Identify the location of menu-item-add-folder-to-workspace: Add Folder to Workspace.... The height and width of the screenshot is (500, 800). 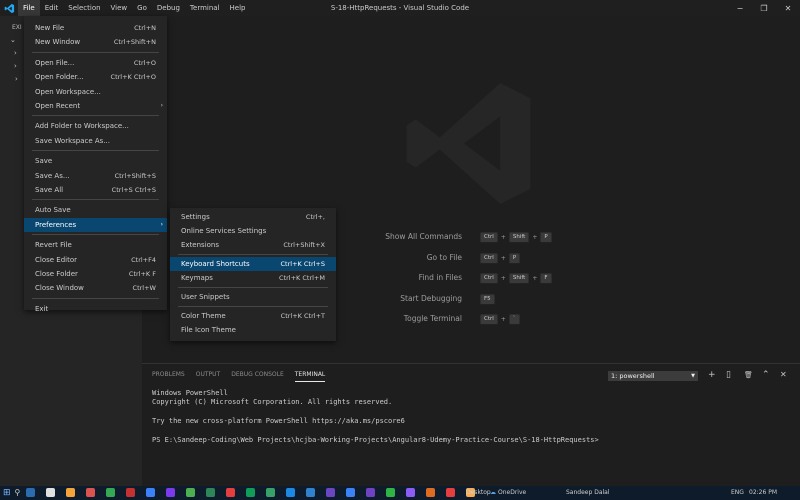
(95, 126).